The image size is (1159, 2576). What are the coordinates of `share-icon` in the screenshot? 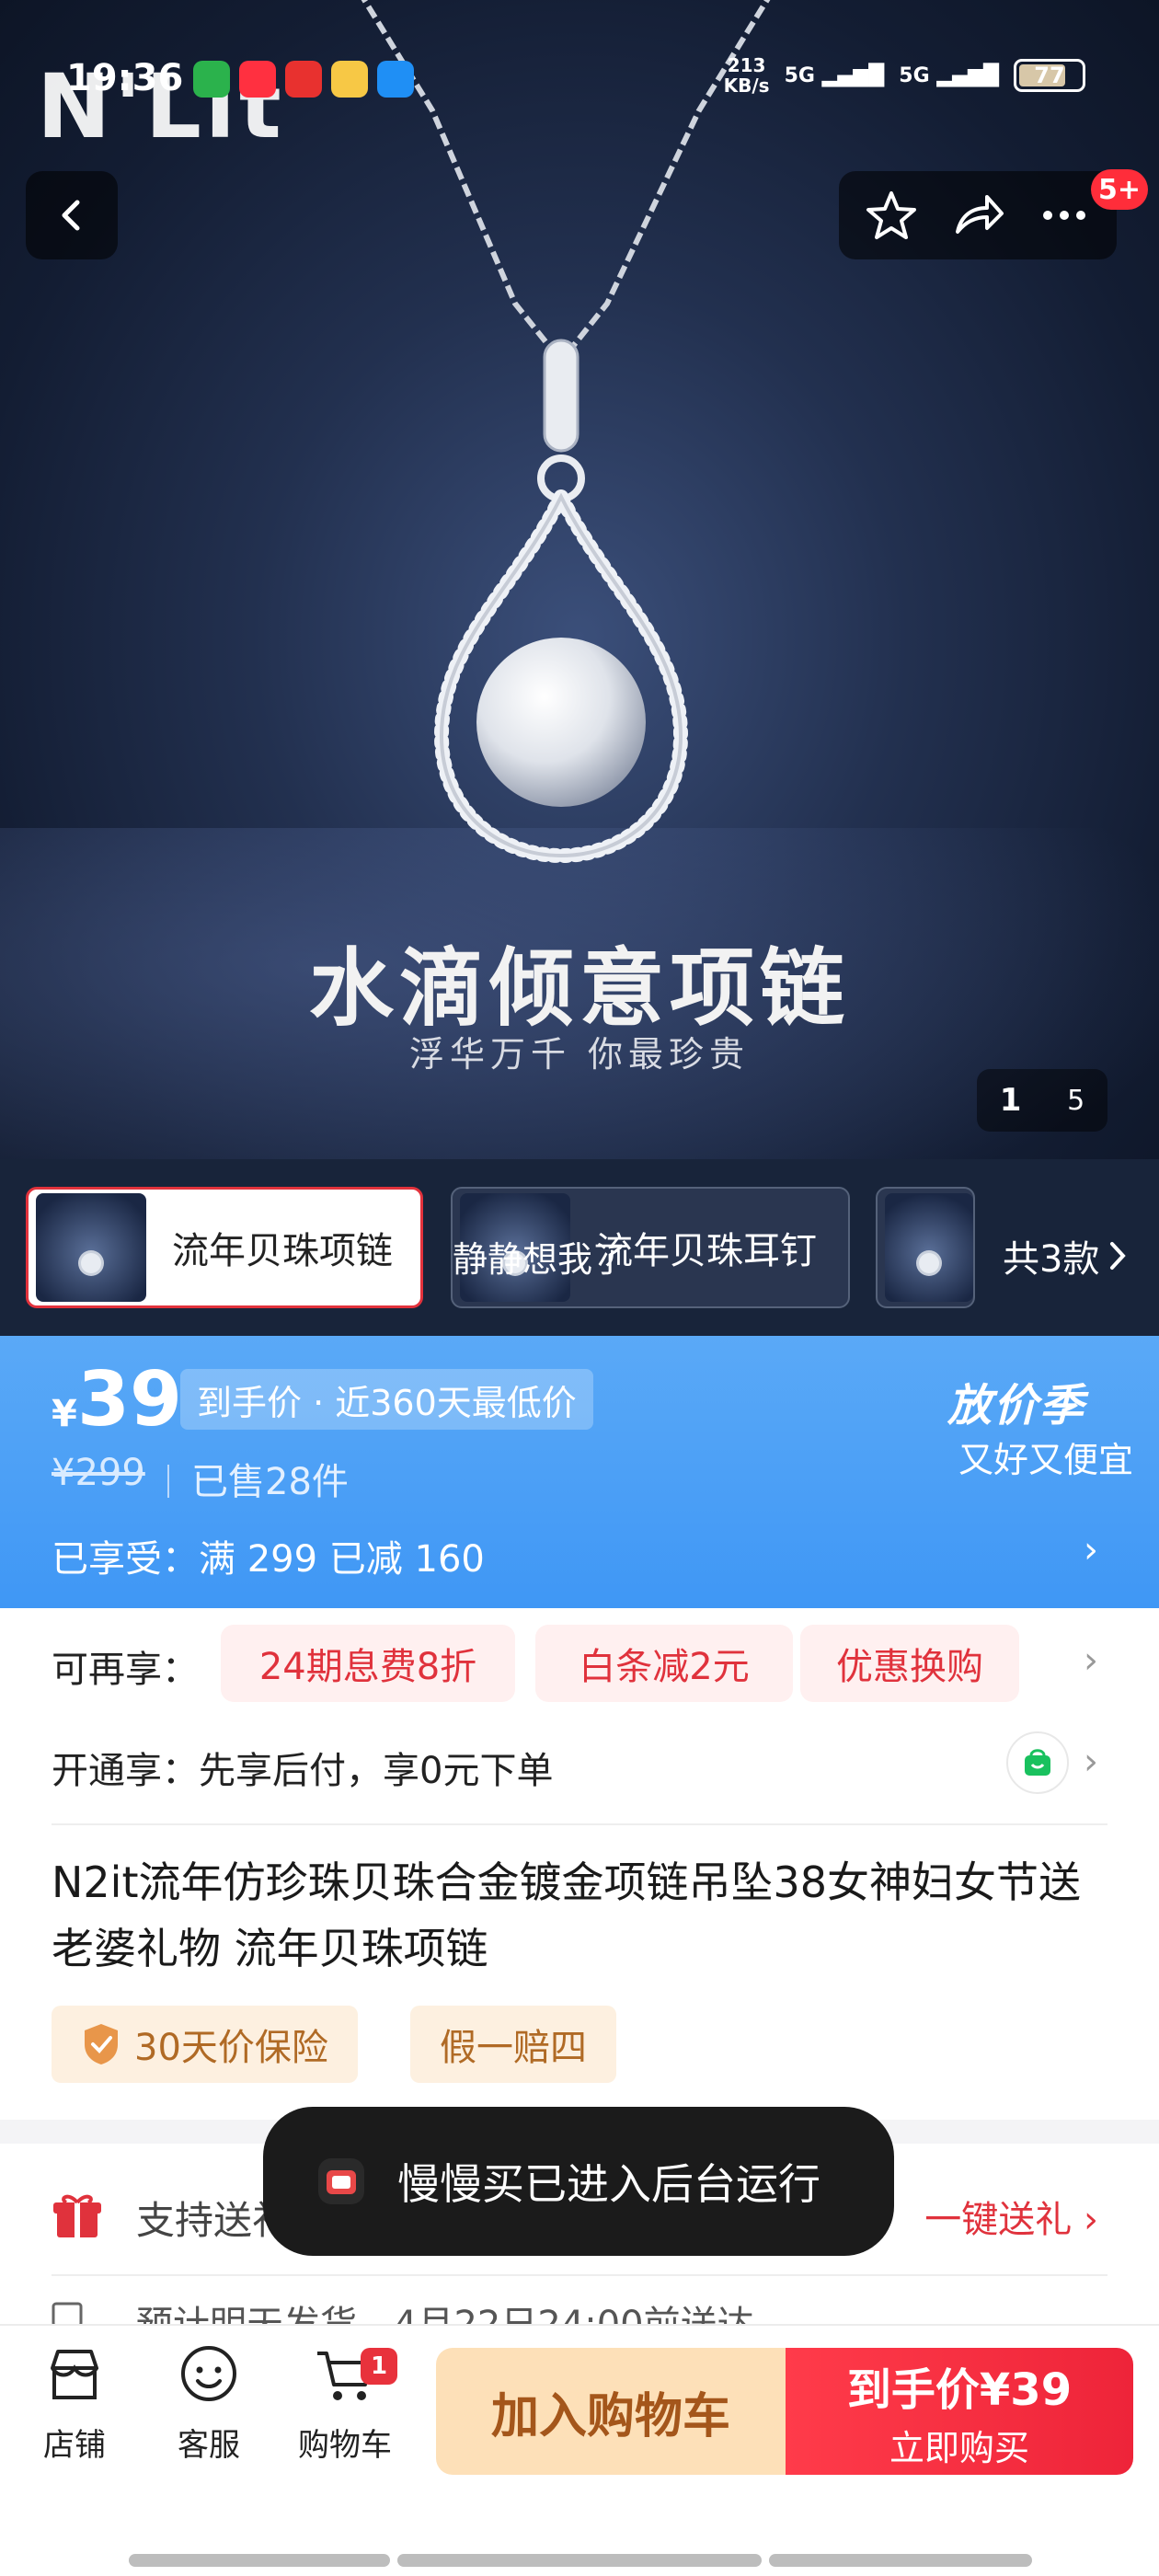 It's located at (977, 215).